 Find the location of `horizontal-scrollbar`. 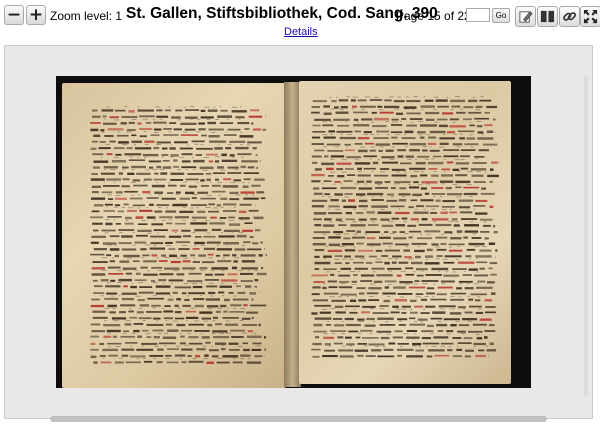

horizontal-scrollbar is located at coordinates (298, 419).